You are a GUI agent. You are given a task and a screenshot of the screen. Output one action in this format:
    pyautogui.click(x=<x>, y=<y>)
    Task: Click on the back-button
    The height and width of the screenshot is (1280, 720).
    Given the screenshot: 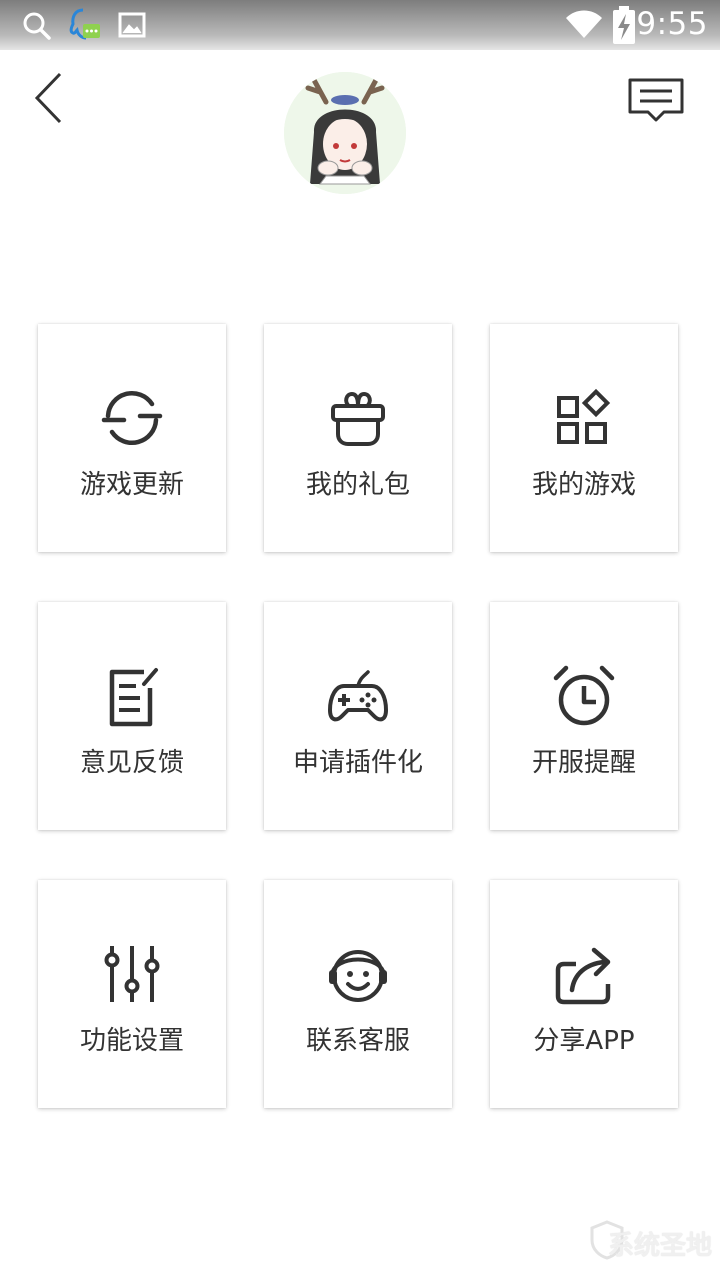 What is the action you would take?
    pyautogui.click(x=50, y=98)
    